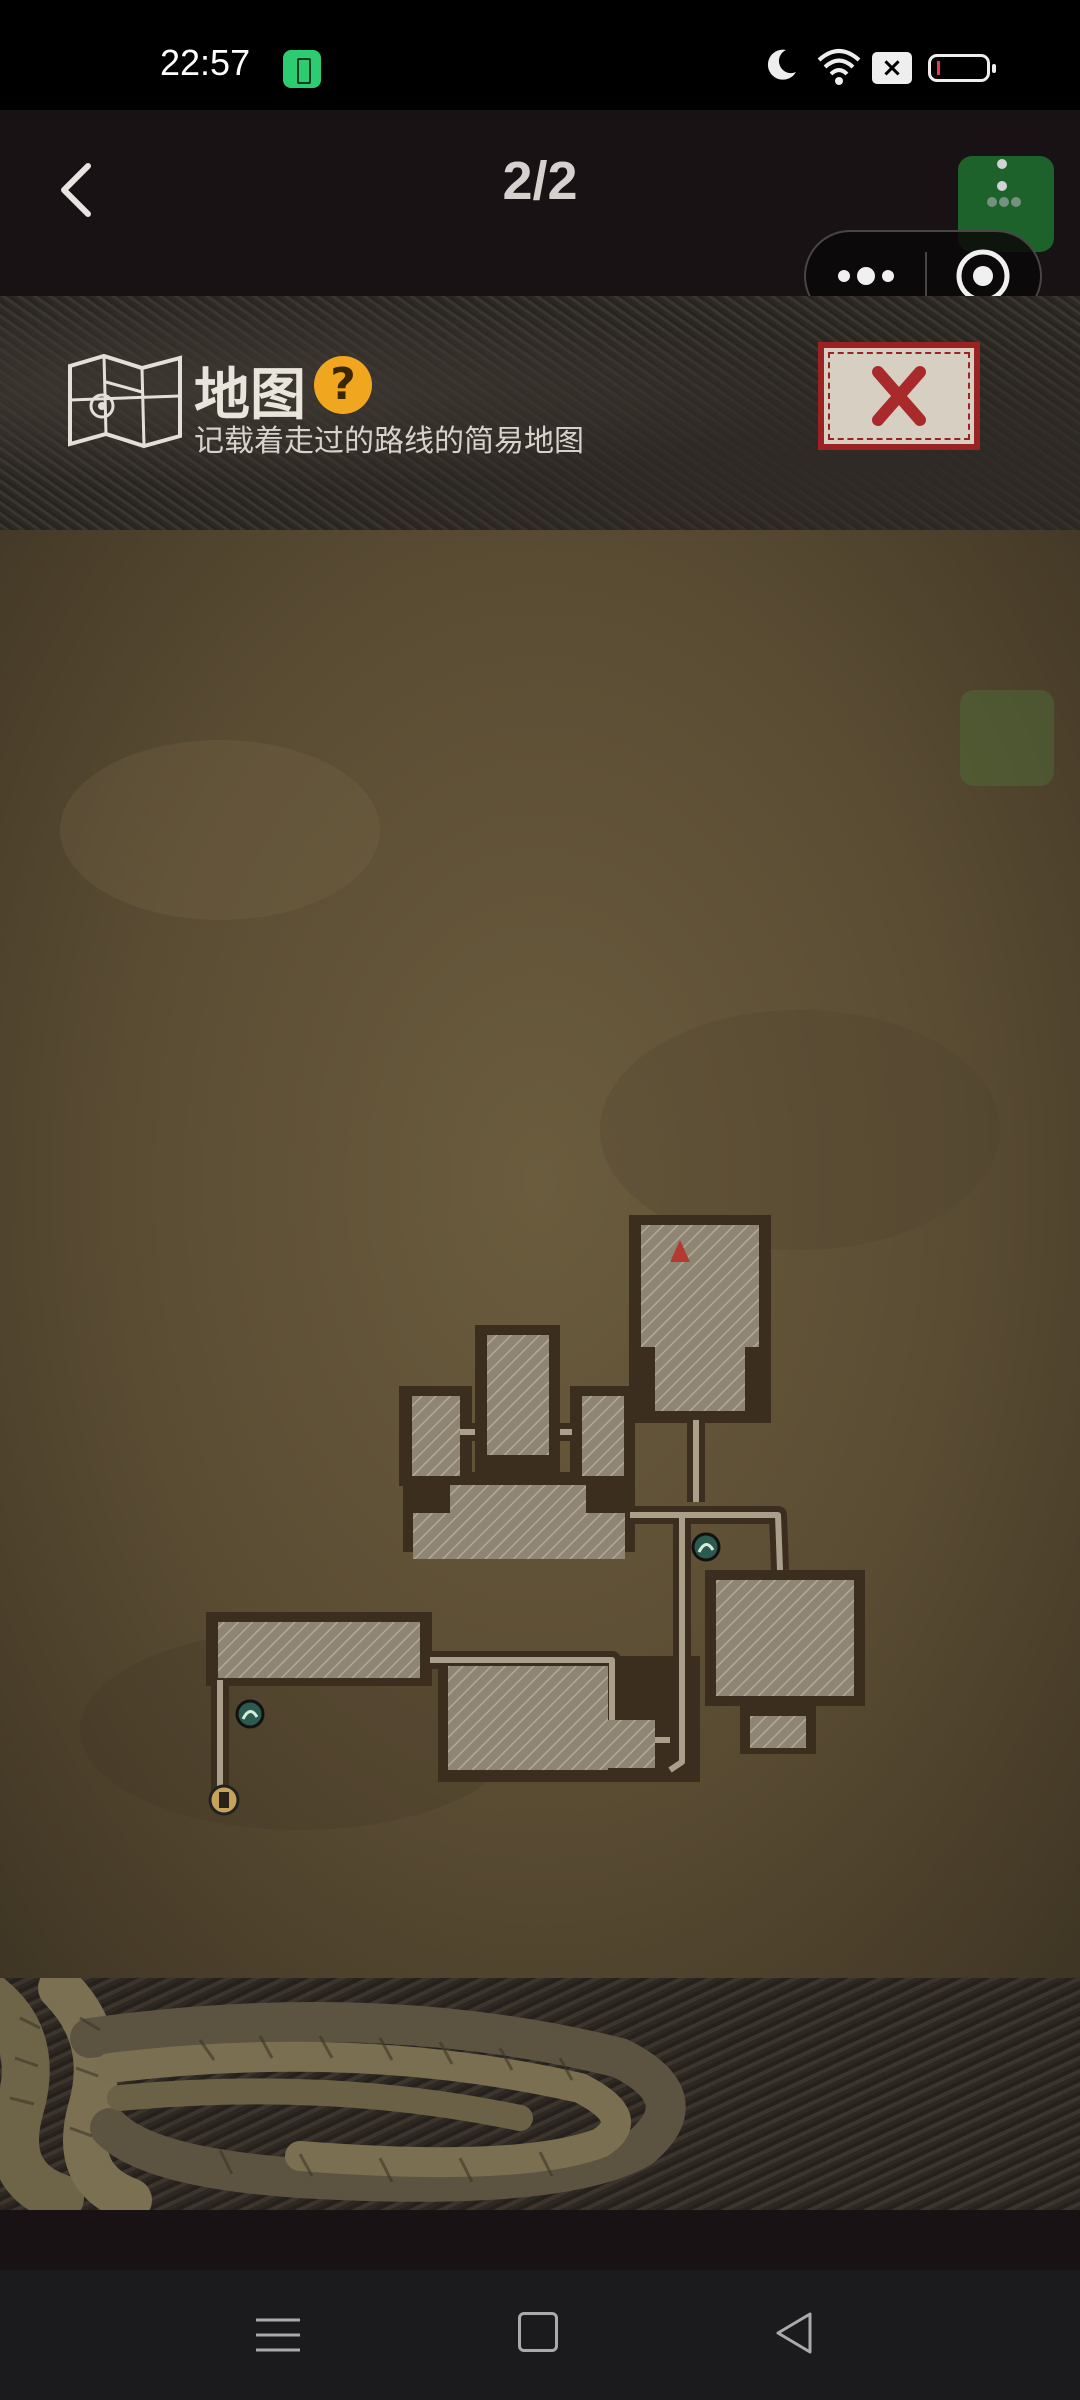 Image resolution: width=1080 pixels, height=2400 pixels. I want to click on exit-door-icon, so click(224, 1800).